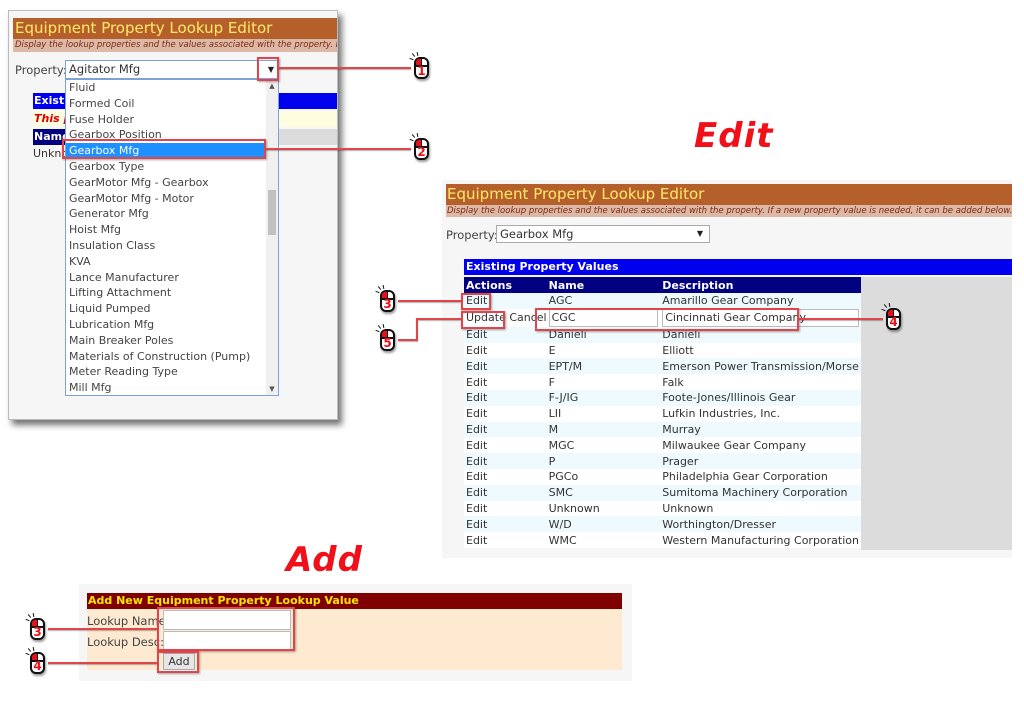  What do you see at coordinates (662, 540) in the screenshot?
I see `table-row: Edit WMC Western Manufacturing Corporation` at bounding box center [662, 540].